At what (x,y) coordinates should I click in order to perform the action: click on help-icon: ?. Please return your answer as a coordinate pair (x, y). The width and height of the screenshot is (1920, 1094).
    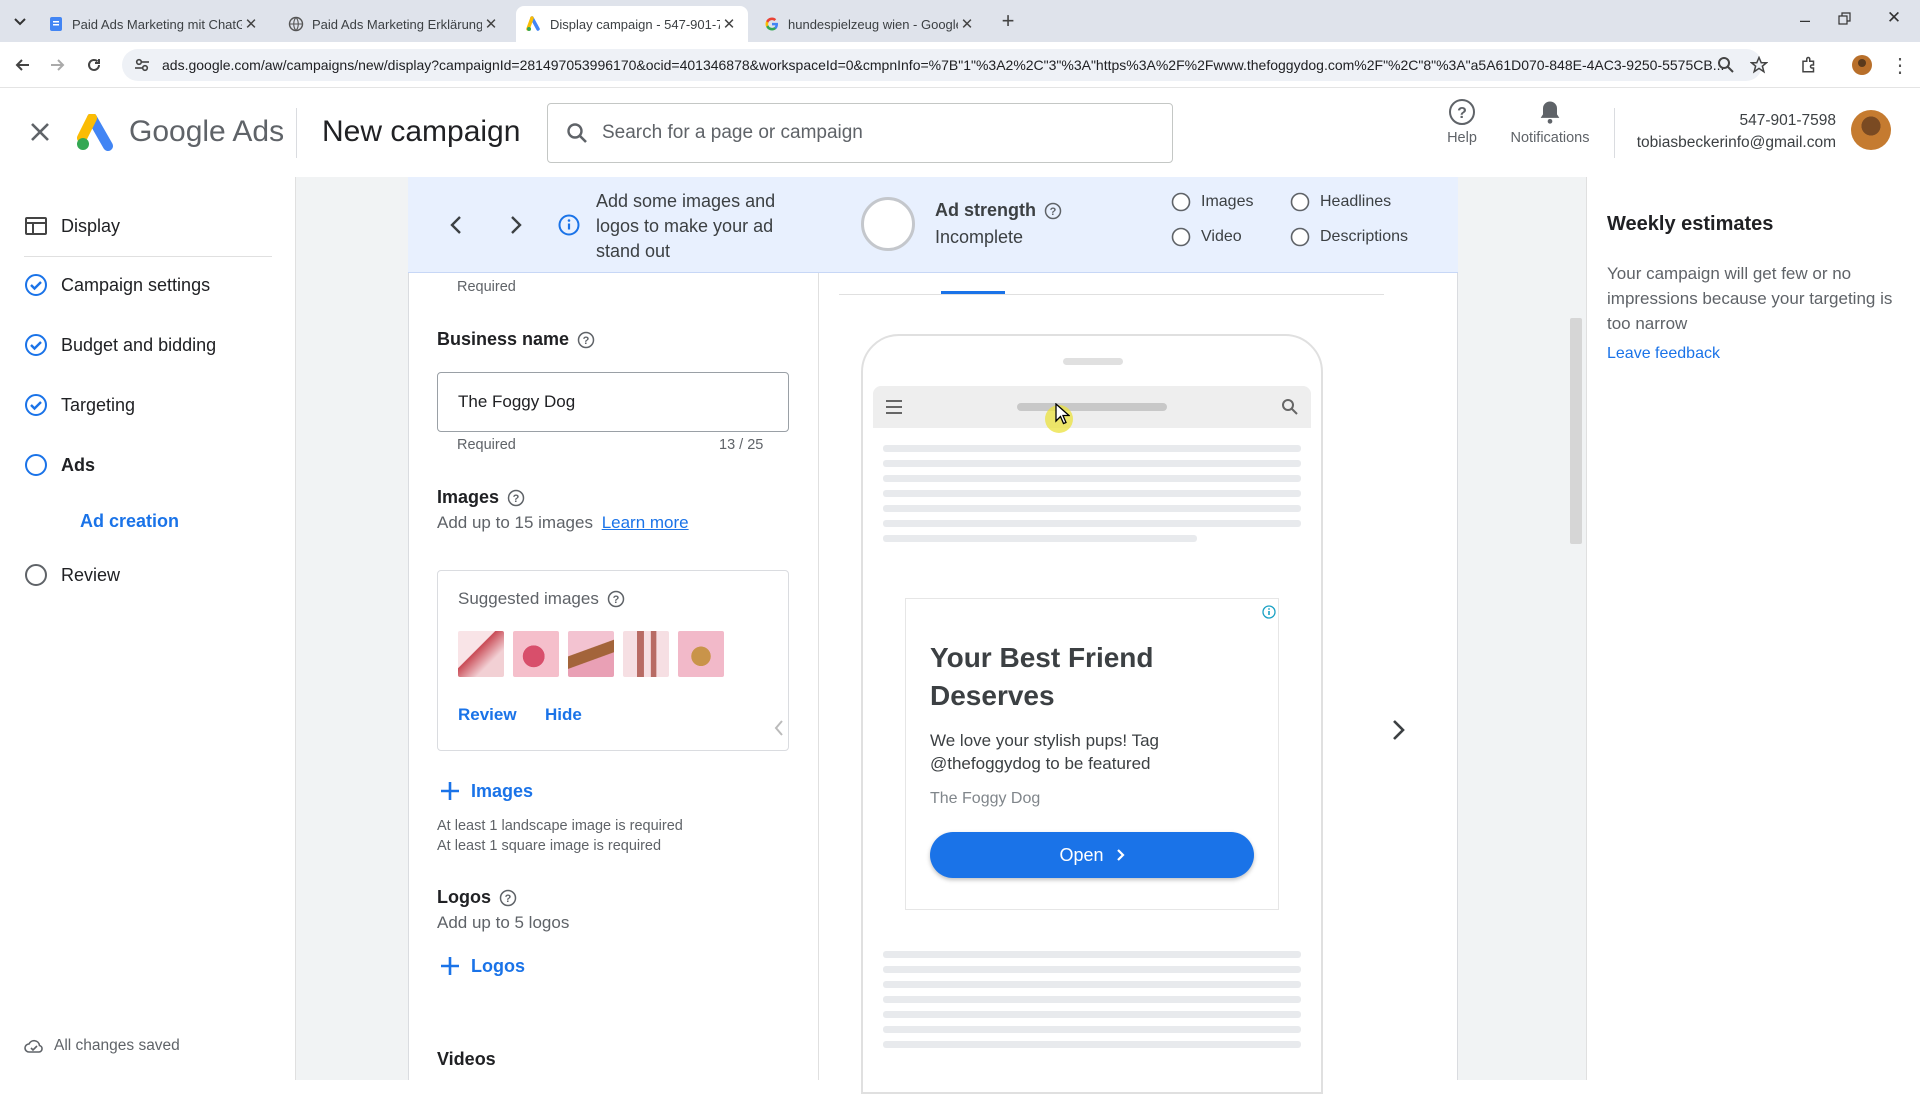
    Looking at the image, I should click on (1462, 112).